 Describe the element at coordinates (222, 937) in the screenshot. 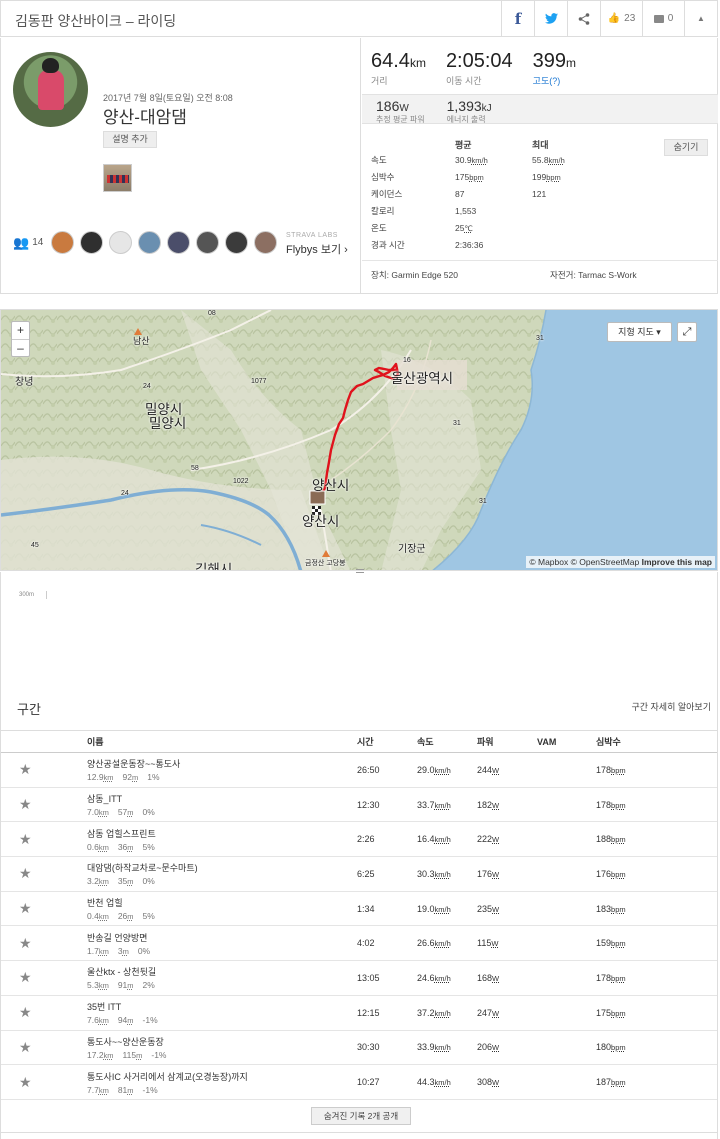

I see `segment-name-link: 반송길 언양방면` at that location.